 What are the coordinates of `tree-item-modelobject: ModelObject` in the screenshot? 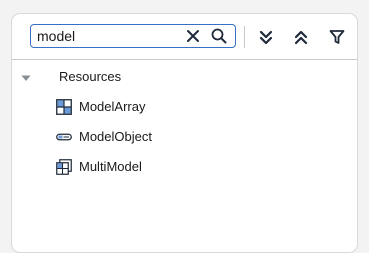 It's located at (184, 137).